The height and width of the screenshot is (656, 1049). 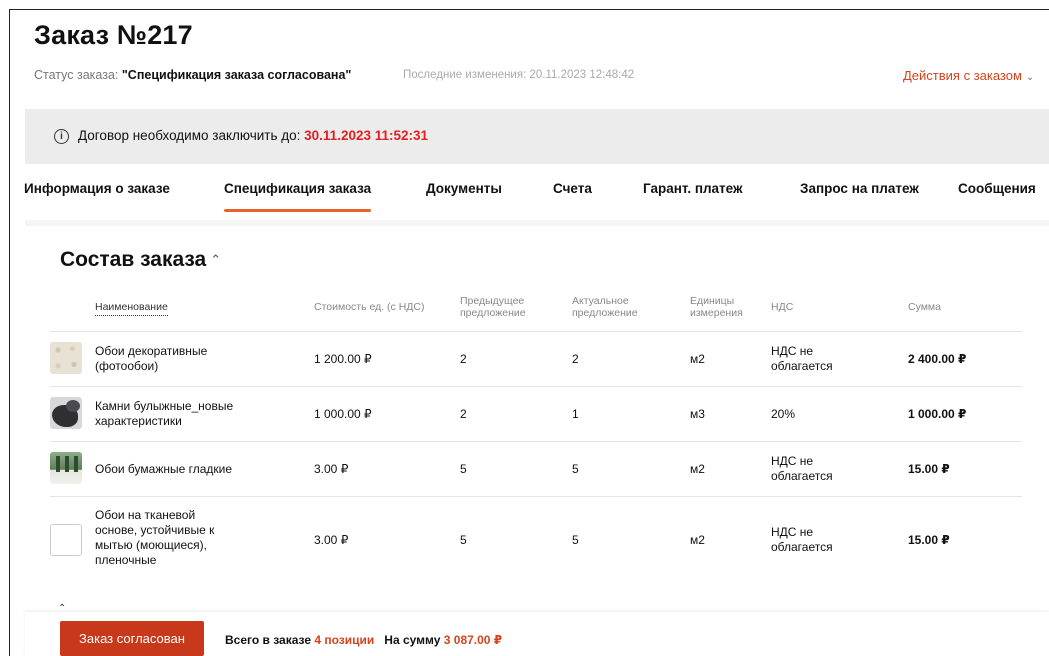 I want to click on column-header-previous-line2: предложение, so click(x=493, y=313).